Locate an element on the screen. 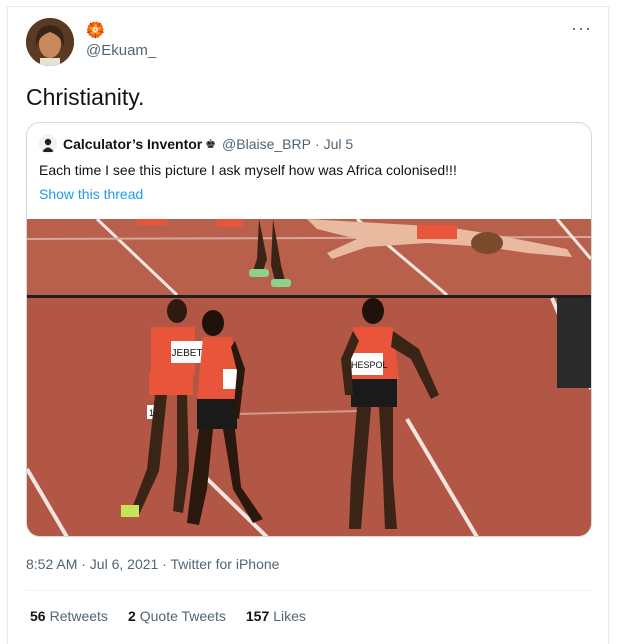 The image size is (620, 644). likes-stat: 157 Likes is located at coordinates (276, 616).